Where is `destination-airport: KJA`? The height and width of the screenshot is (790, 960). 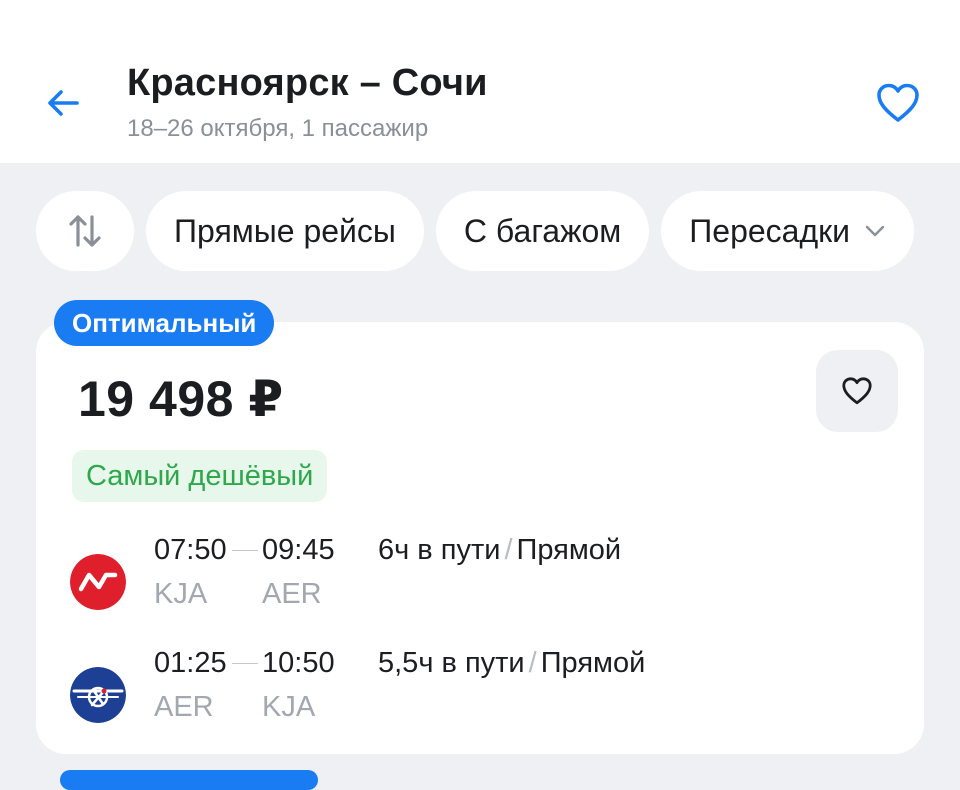 destination-airport: KJA is located at coordinates (289, 707).